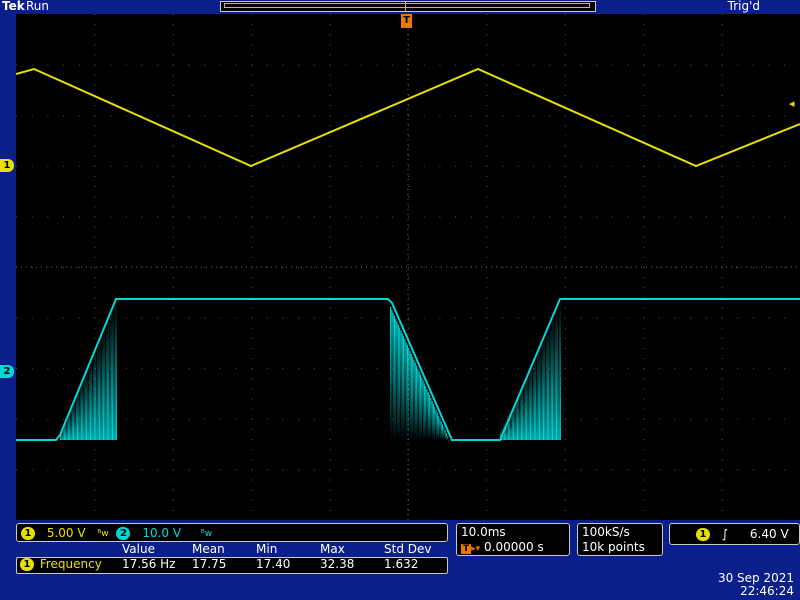 This screenshot has width=800, height=600. Describe the element at coordinates (209, 564) in the screenshot. I see `measurement-mean: 17.75` at that location.